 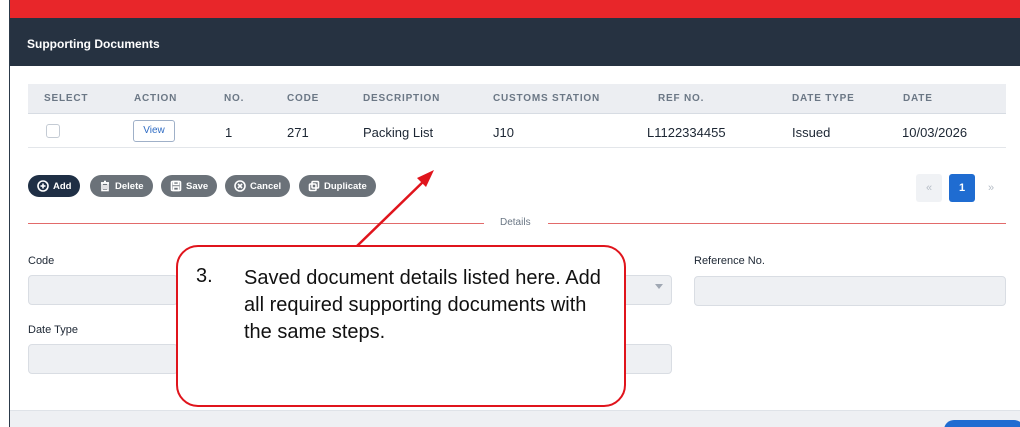 I want to click on cell-code: 271, so click(x=298, y=132).